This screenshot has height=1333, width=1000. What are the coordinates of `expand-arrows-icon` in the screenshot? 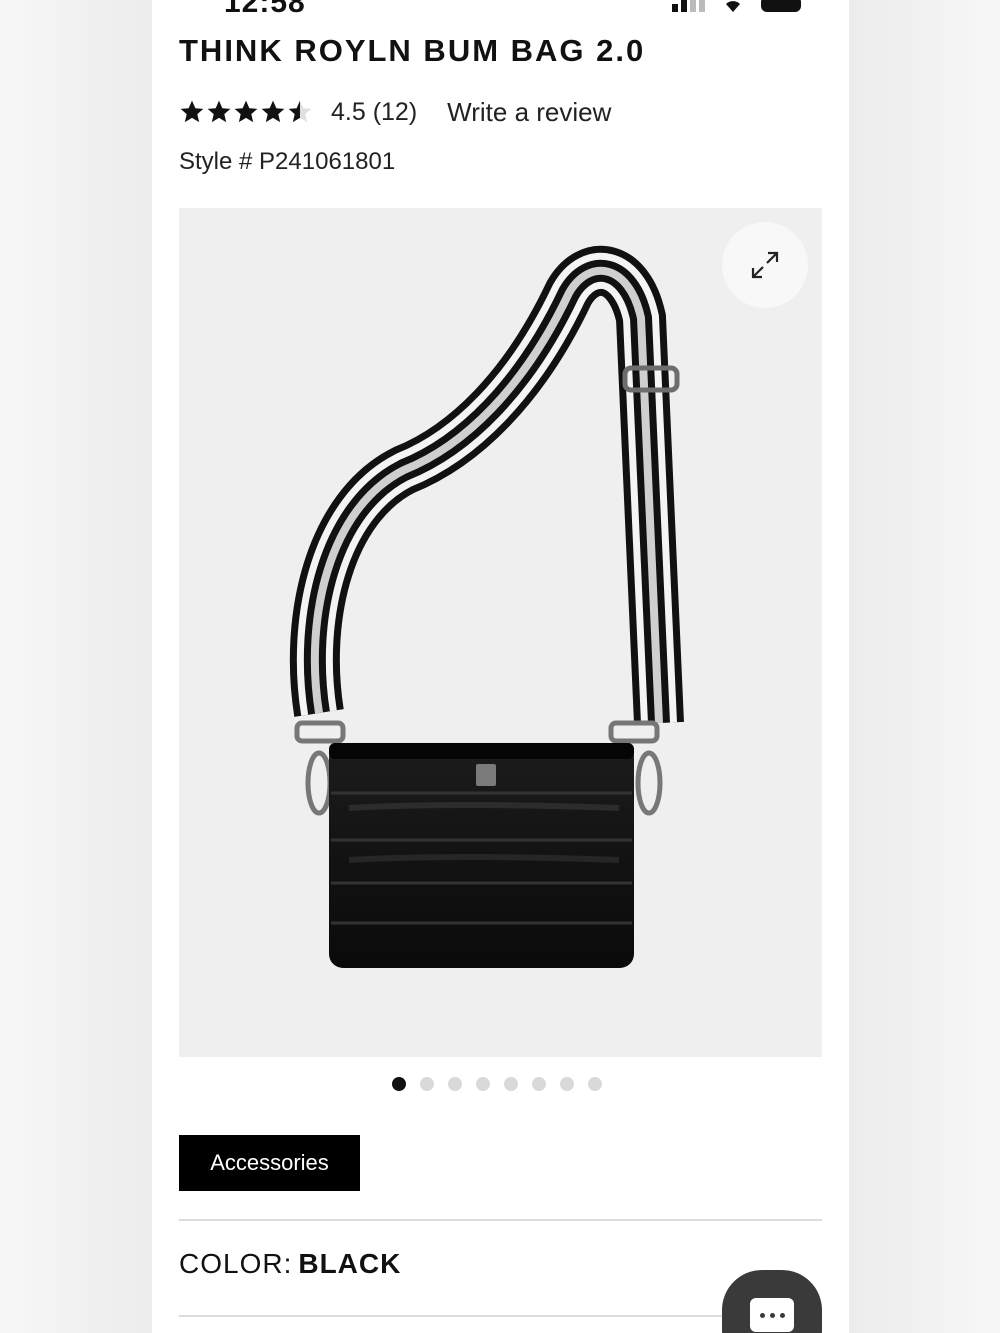 It's located at (765, 265).